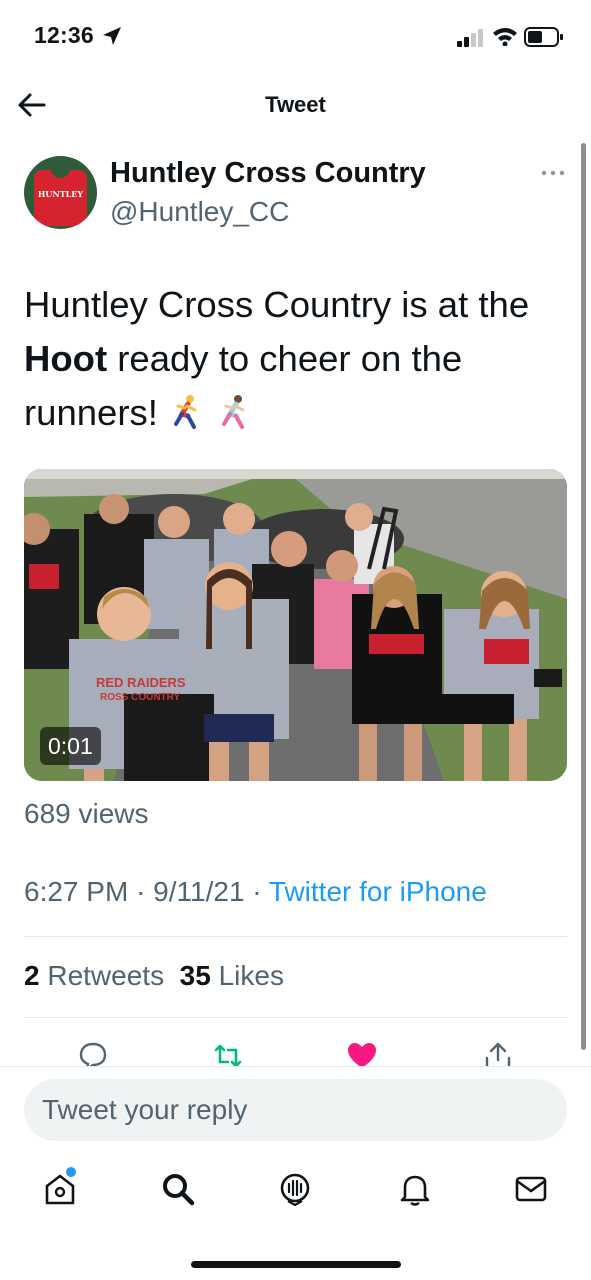 The height and width of the screenshot is (1280, 591). Describe the element at coordinates (71, 1172) in the screenshot. I see `notification-dot` at that location.